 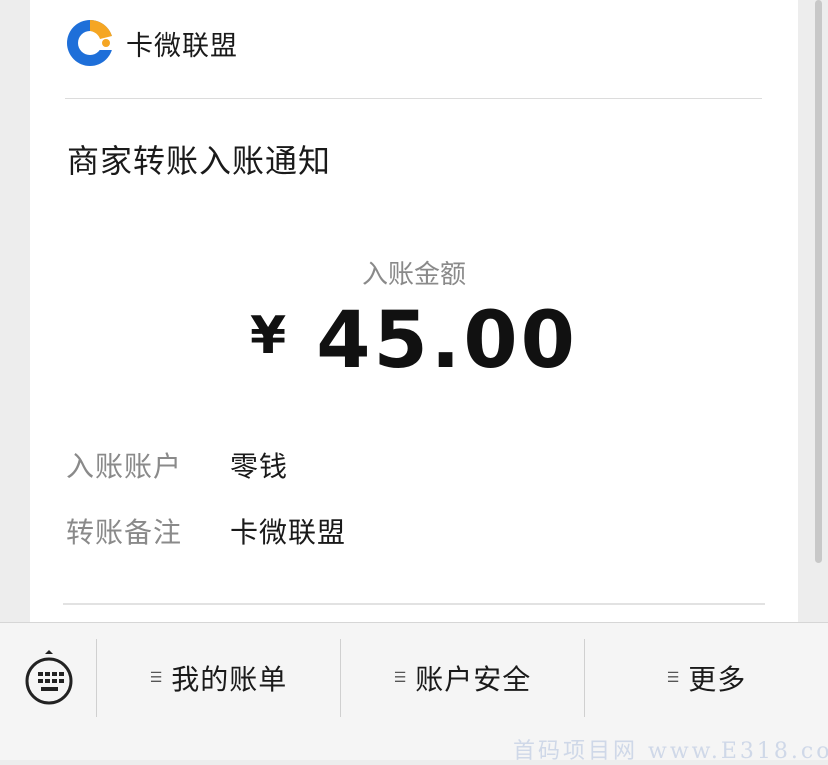 I want to click on menu-account-security: ☰ 账户安全, so click(x=462, y=678).